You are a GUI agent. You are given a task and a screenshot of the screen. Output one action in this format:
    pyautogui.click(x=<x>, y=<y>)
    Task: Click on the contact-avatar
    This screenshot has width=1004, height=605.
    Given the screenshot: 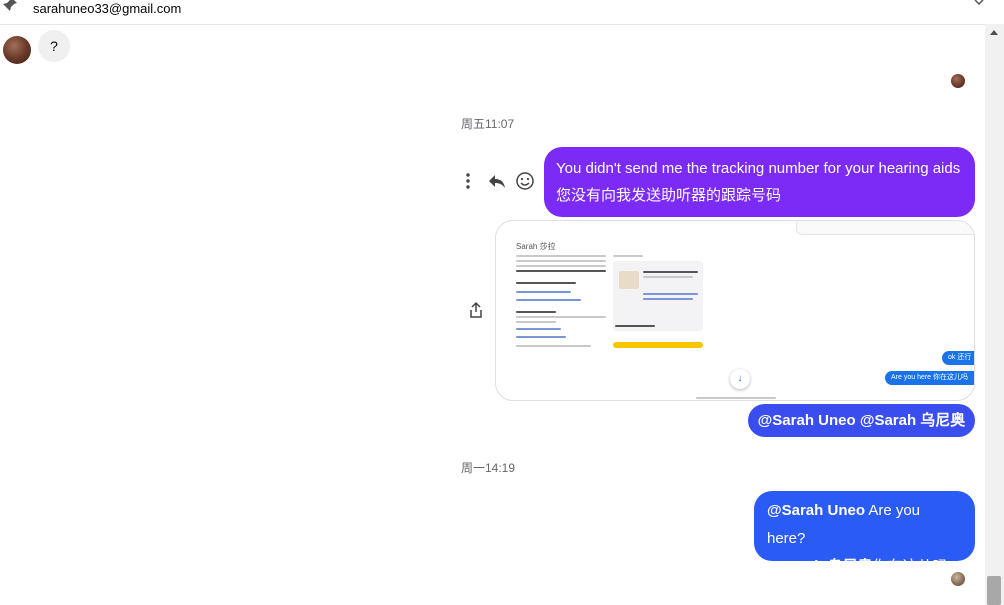 What is the action you would take?
    pyautogui.click(x=17, y=50)
    